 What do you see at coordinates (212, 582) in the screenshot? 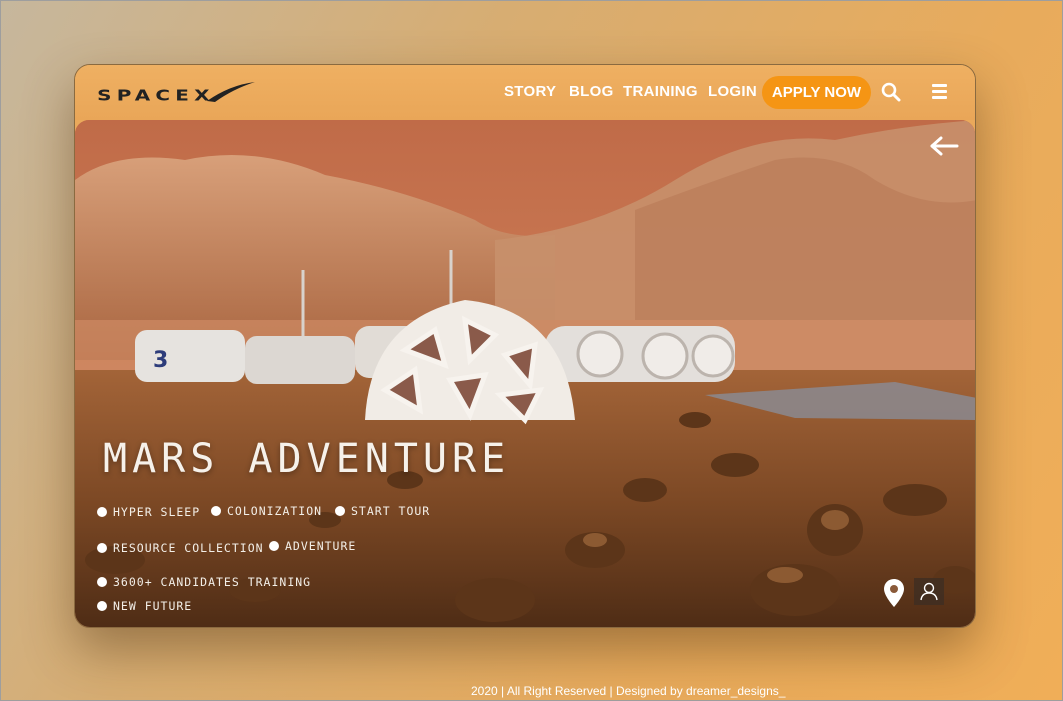
I see `tag-label: 3600+ CANDIDATES TRAINING` at bounding box center [212, 582].